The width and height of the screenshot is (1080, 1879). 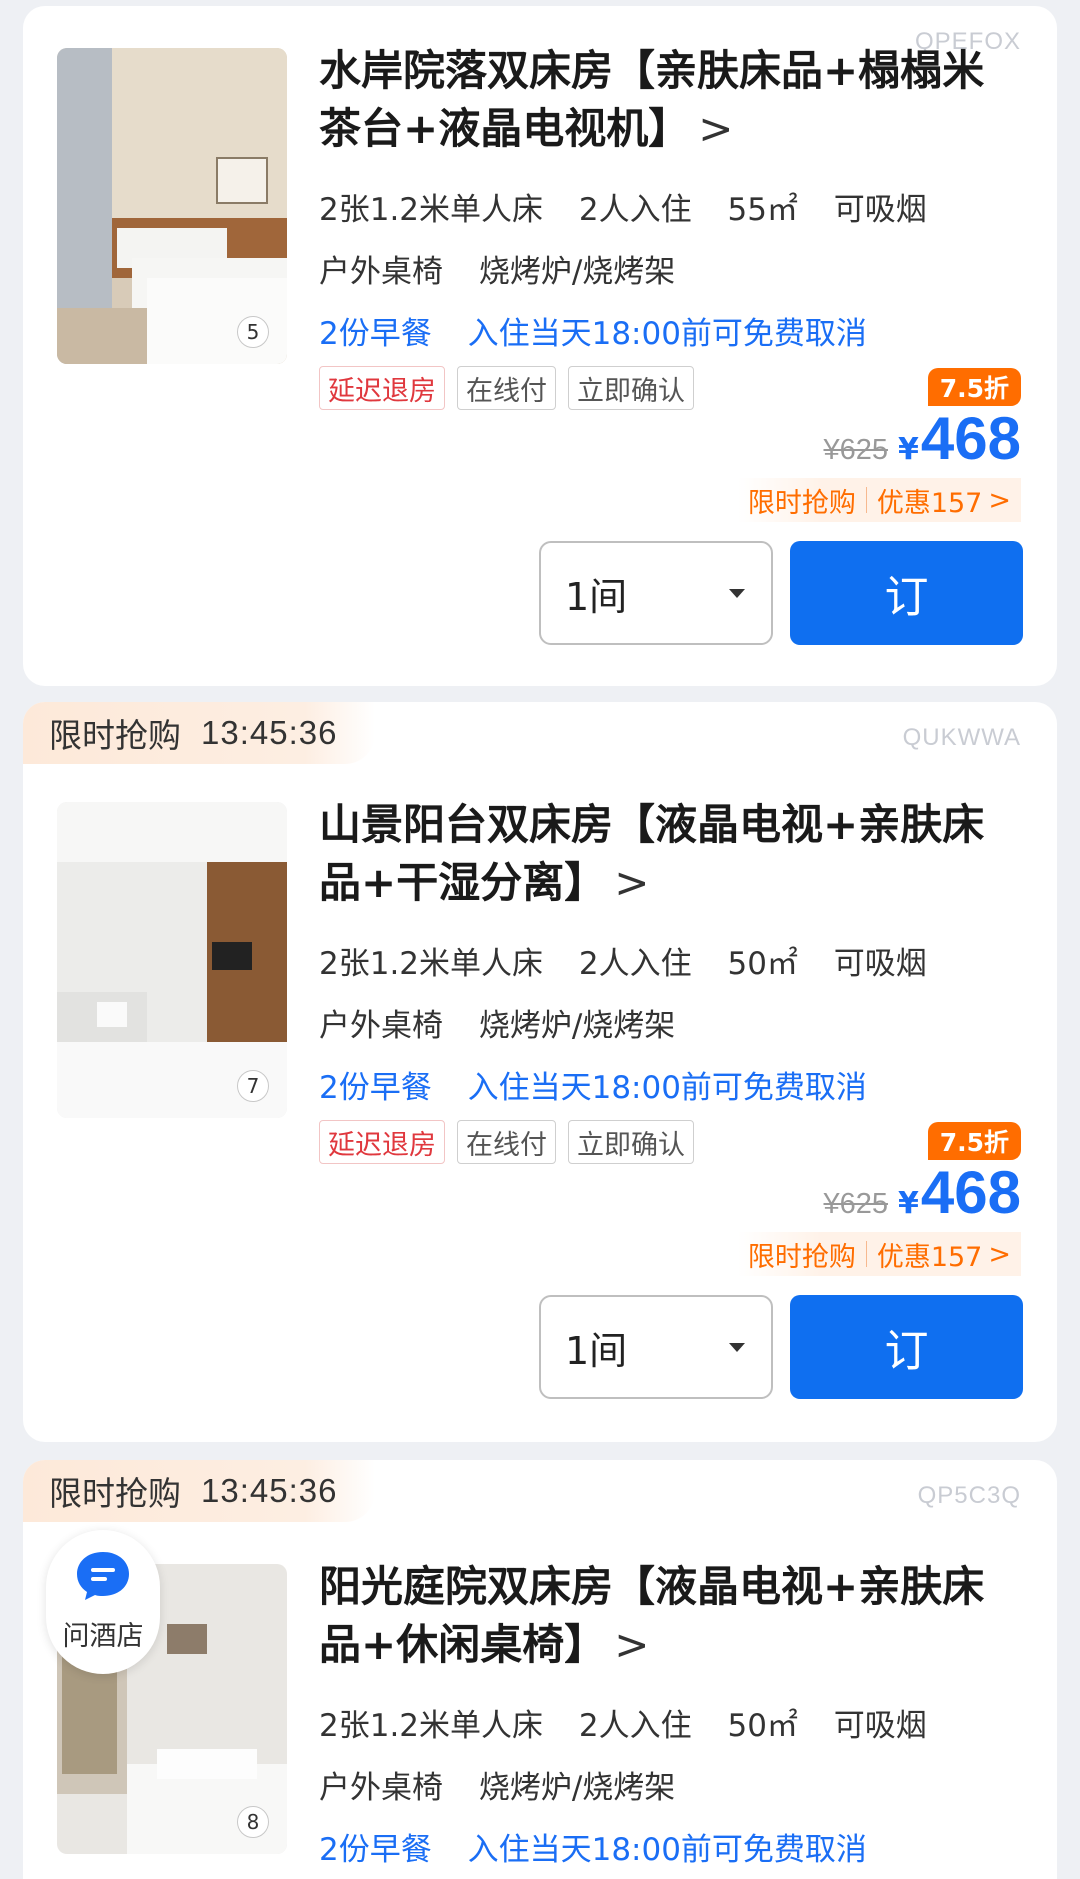 What do you see at coordinates (762, 210) in the screenshot?
I see `area-spec: 55㎡` at bounding box center [762, 210].